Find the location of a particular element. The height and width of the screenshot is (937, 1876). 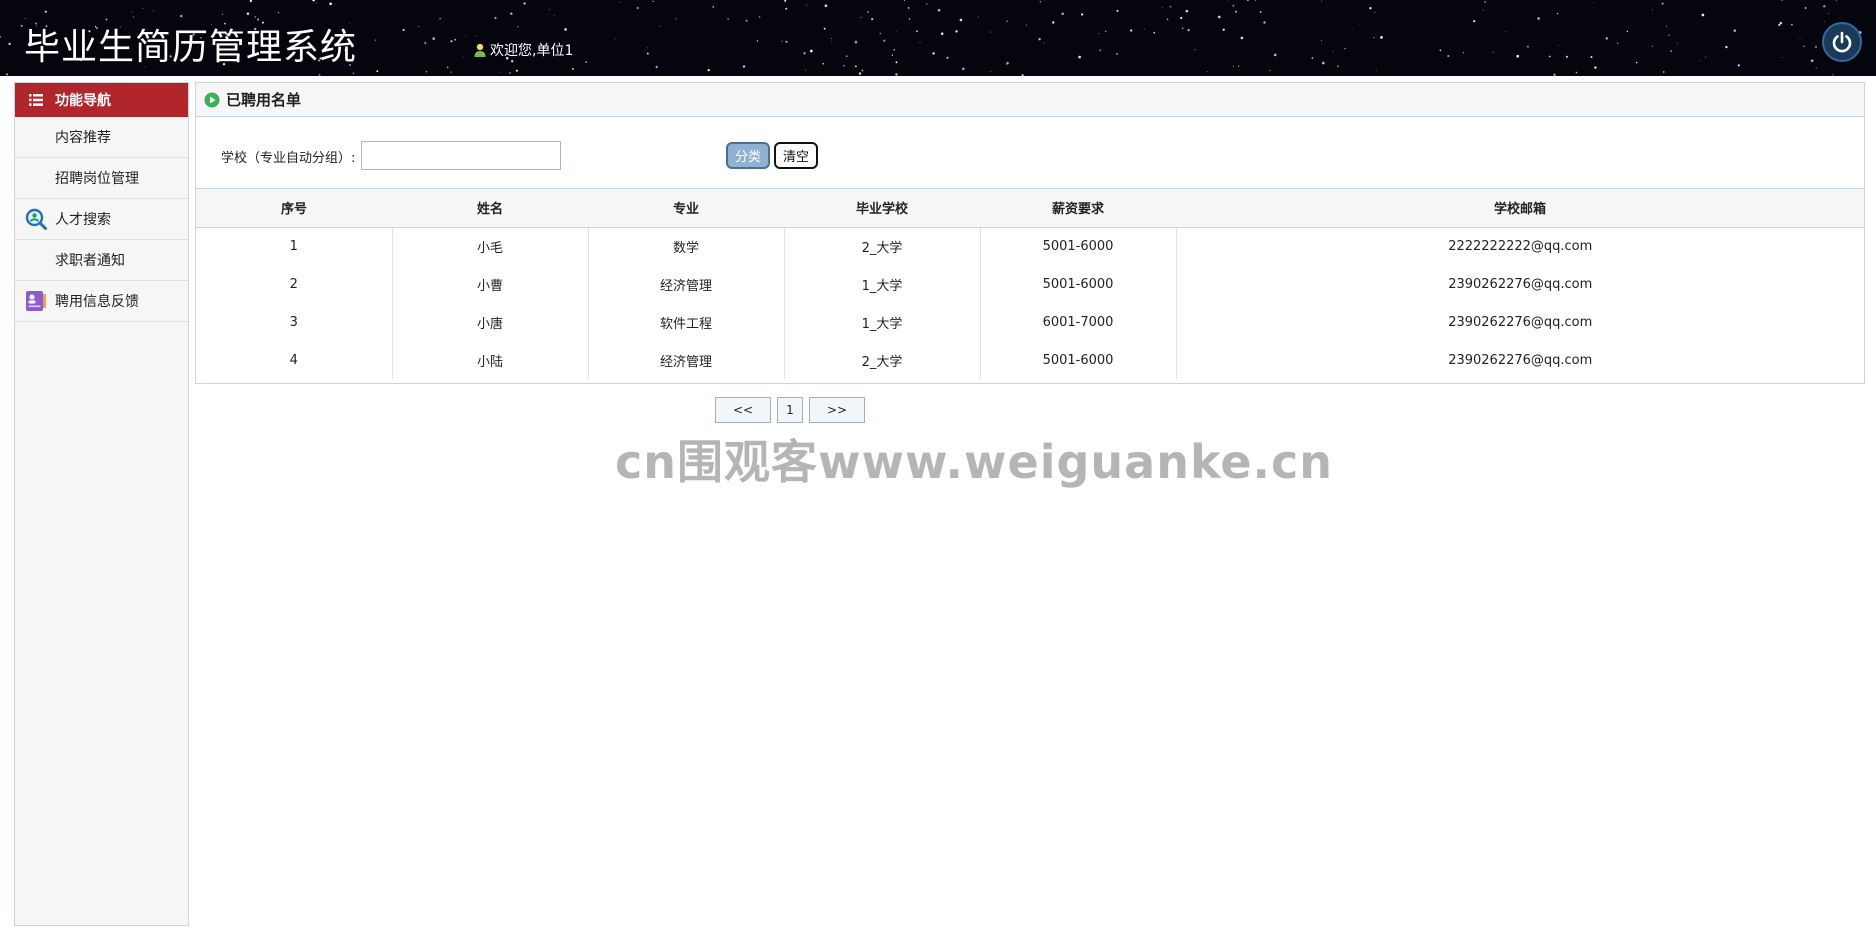

table-row: 1 小毛 数学 2_大学 5001-6000 2222222222@qq.com is located at coordinates (1030, 246).